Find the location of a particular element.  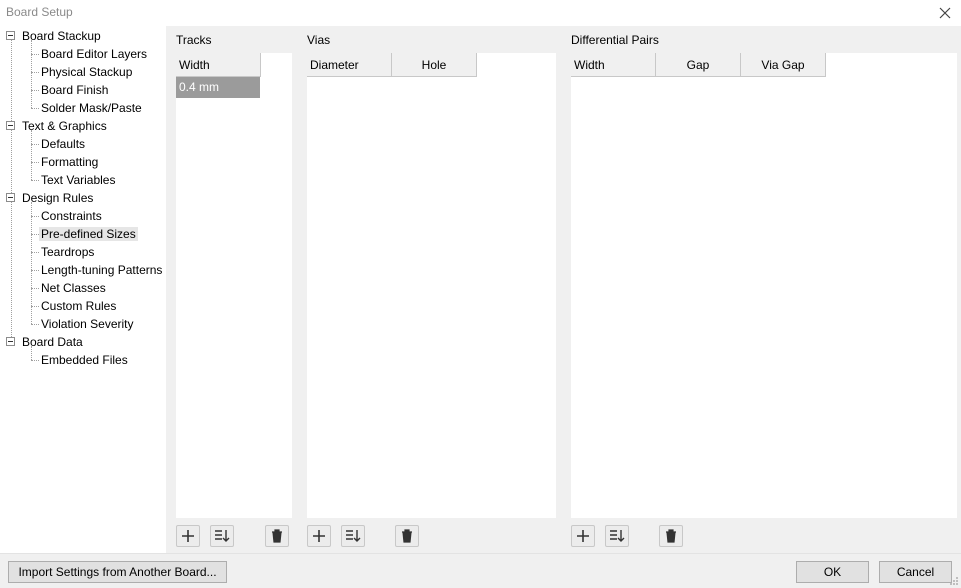

delete-via-button is located at coordinates (407, 536).